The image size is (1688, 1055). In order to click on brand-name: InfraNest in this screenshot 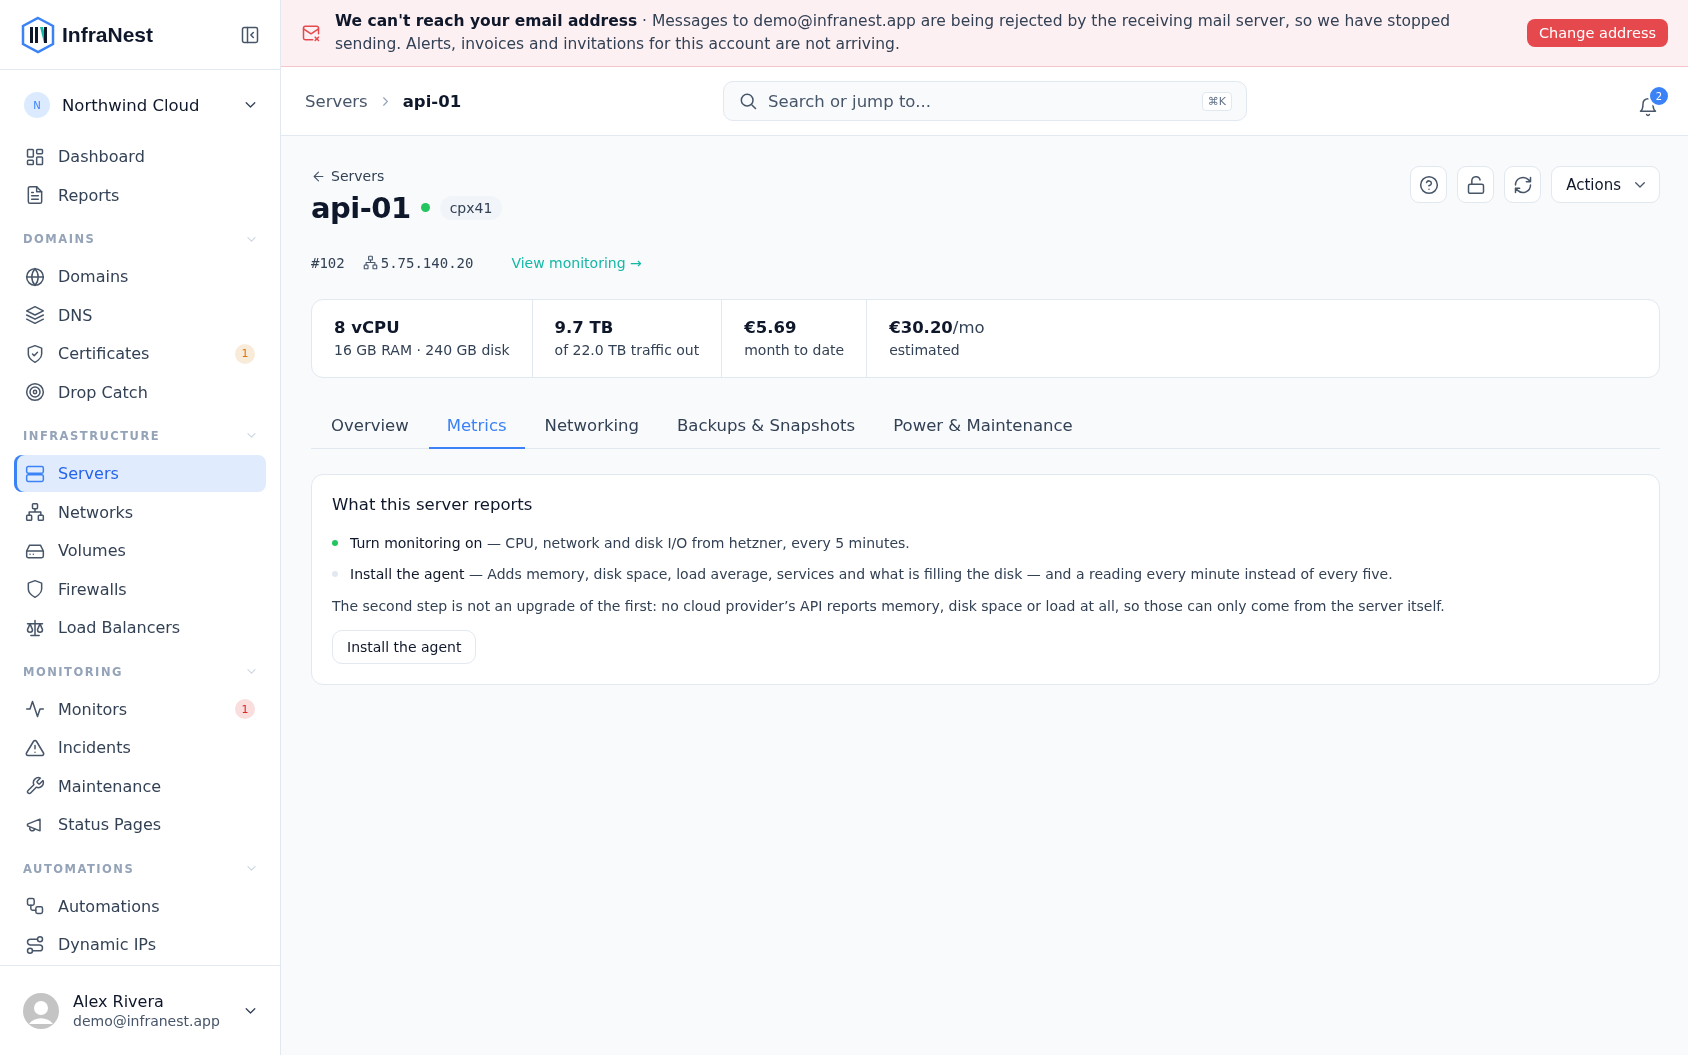, I will do `click(108, 34)`.